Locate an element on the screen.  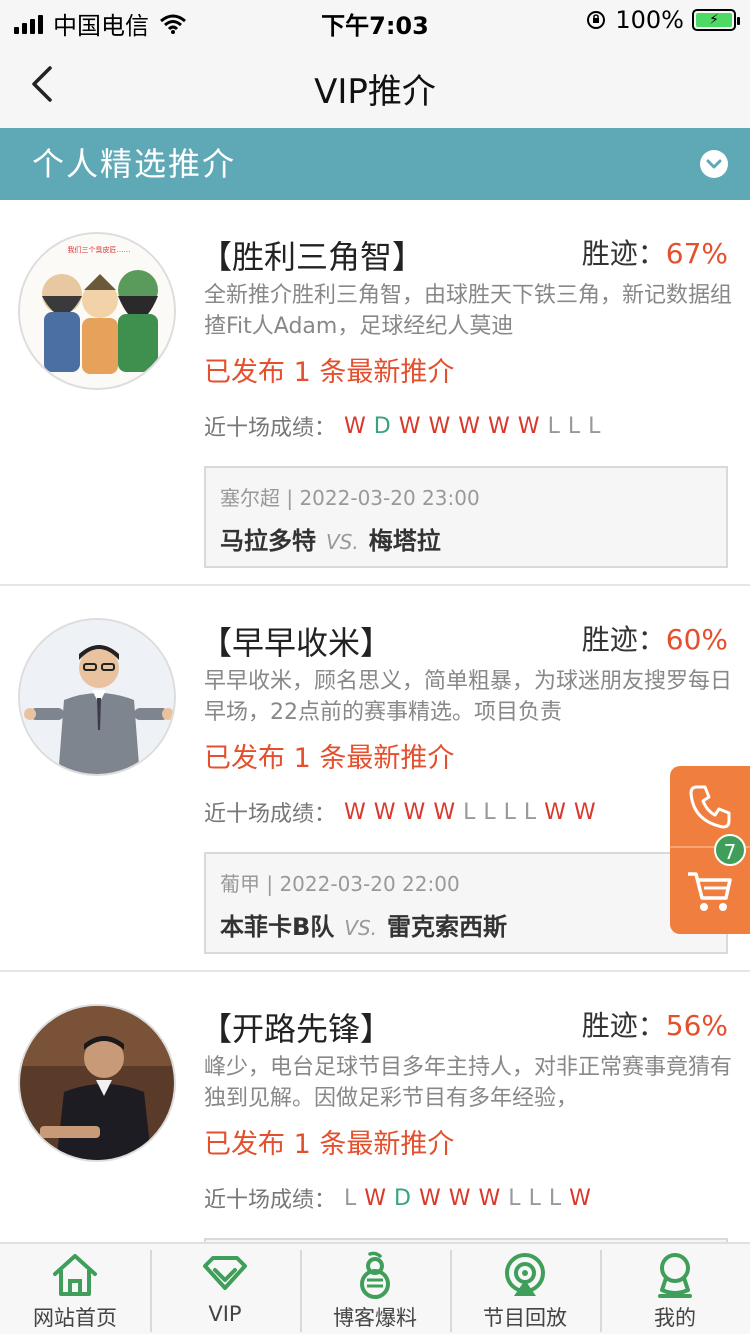
recent-record: 近十场成绩： W W W W L L L L W W is located at coordinates (400, 812).